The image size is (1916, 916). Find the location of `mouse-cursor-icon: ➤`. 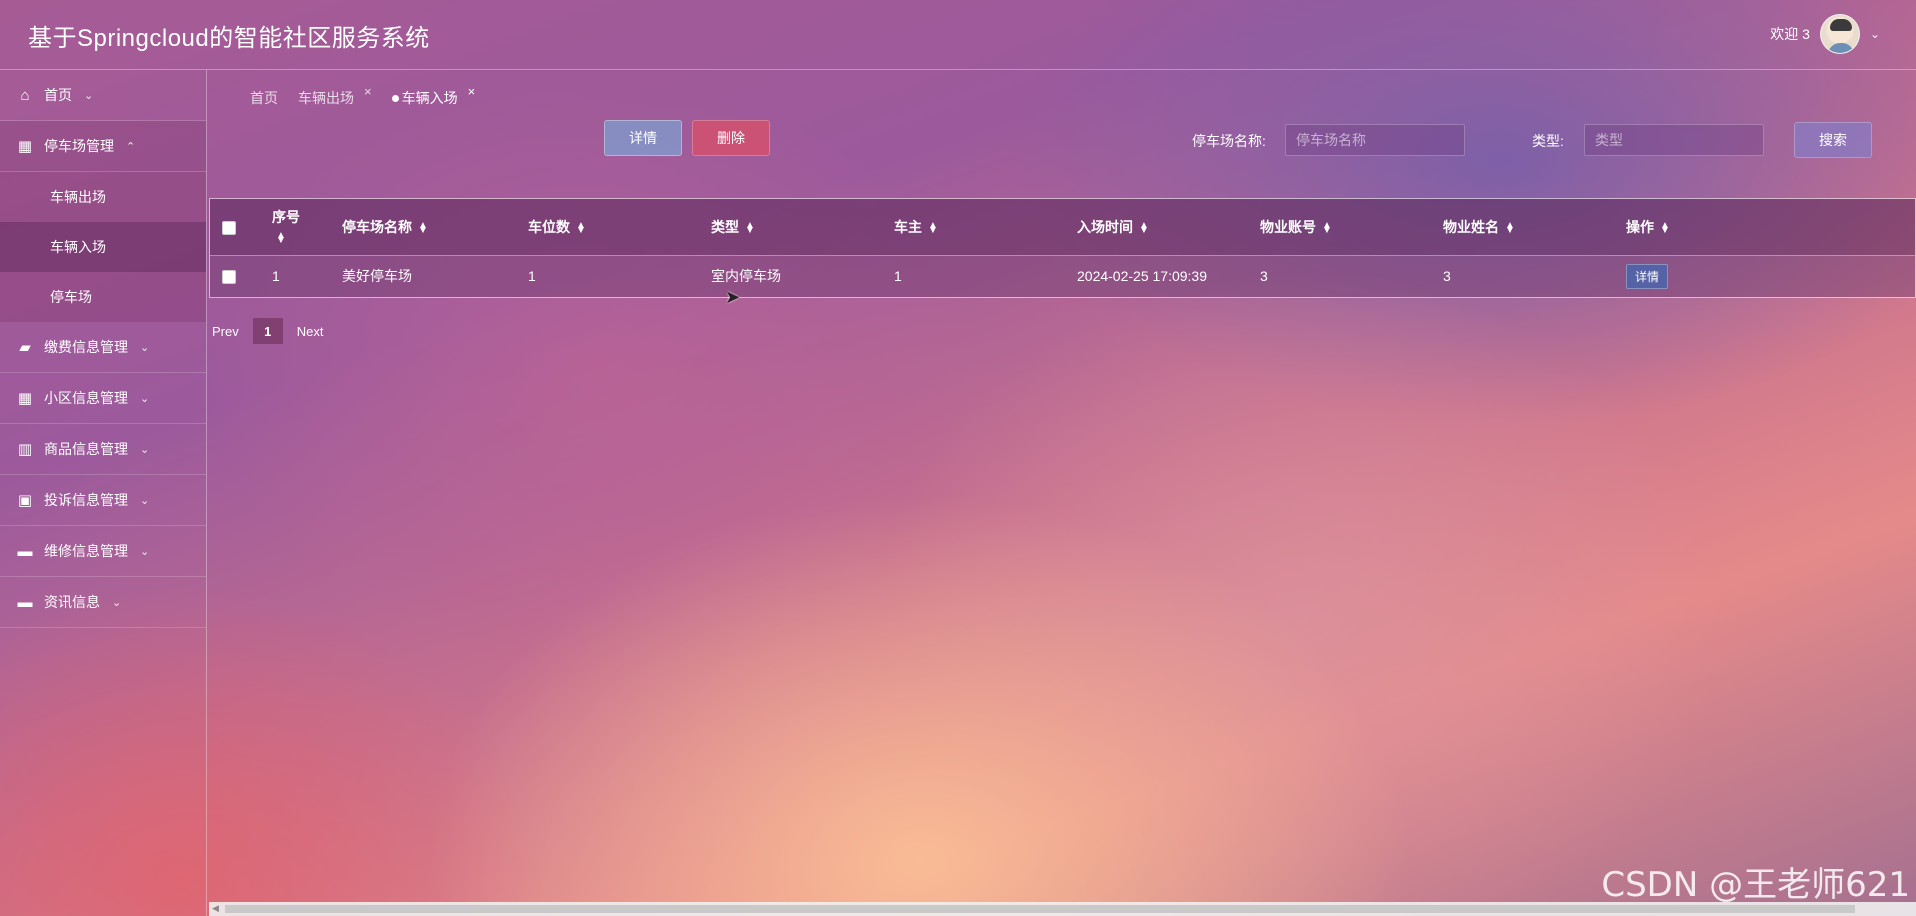

mouse-cursor-icon: ➤ is located at coordinates (733, 297).